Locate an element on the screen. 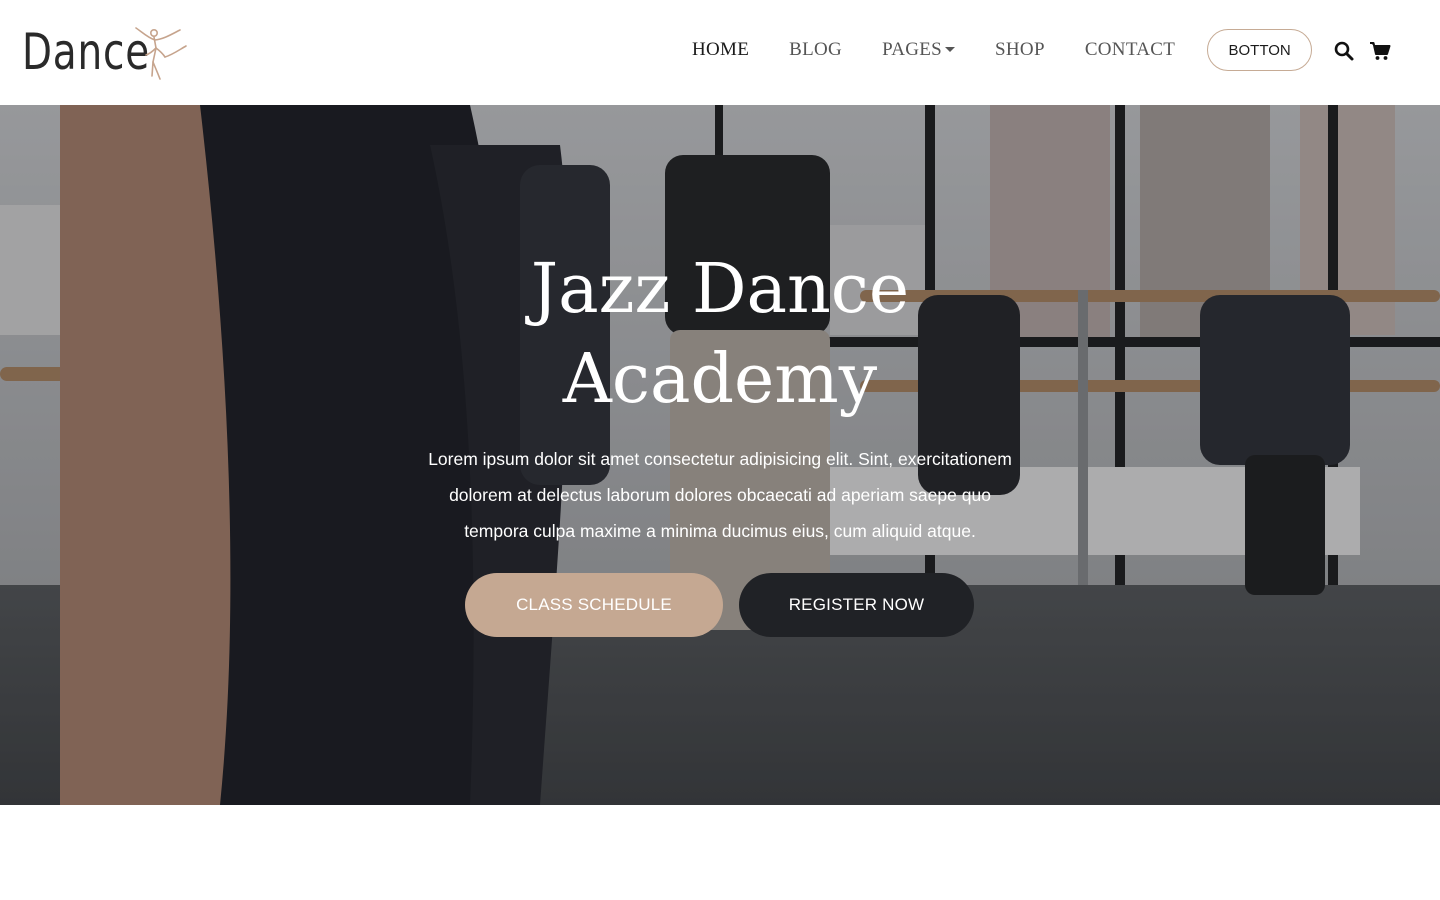 The width and height of the screenshot is (1440, 900). hero-title: Jazz Dance Academy is located at coordinates (720, 335).